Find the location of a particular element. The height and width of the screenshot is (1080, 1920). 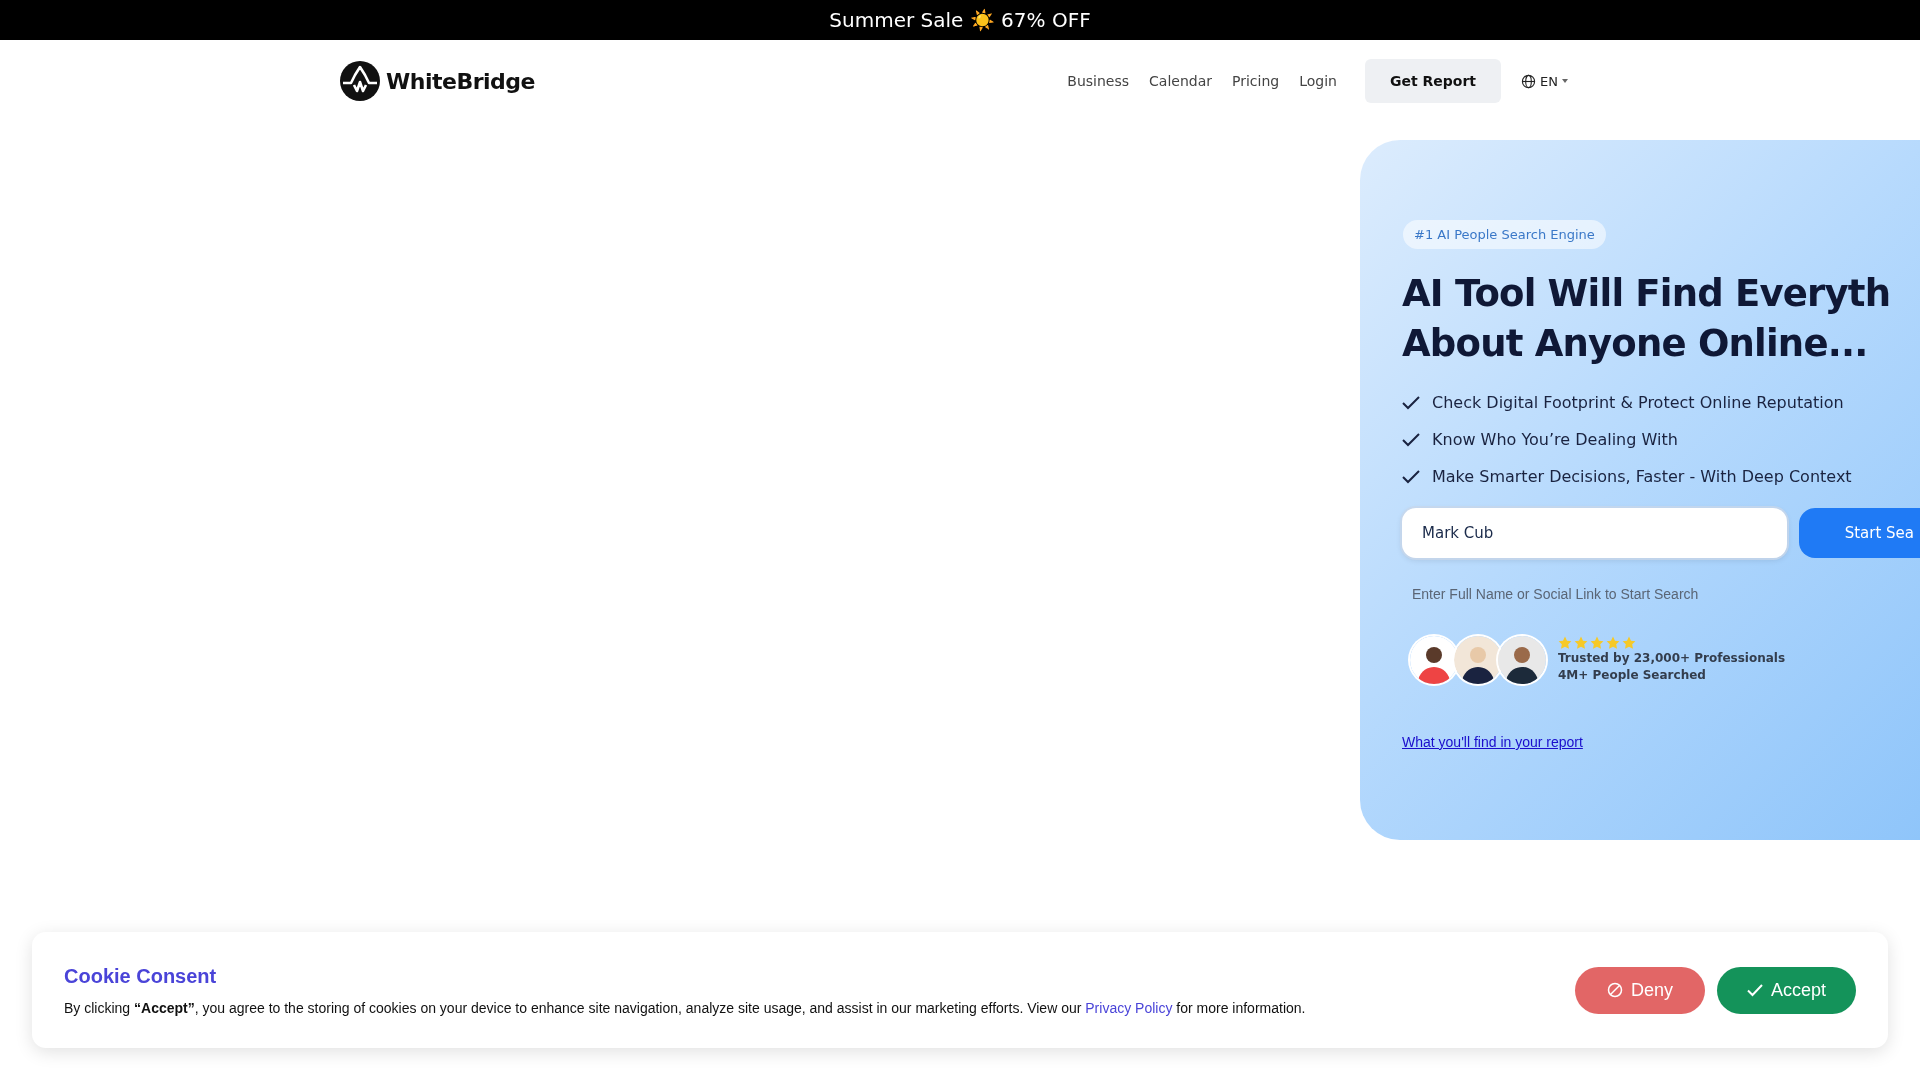

report-link: What you'll find in your report is located at coordinates (1492, 742).